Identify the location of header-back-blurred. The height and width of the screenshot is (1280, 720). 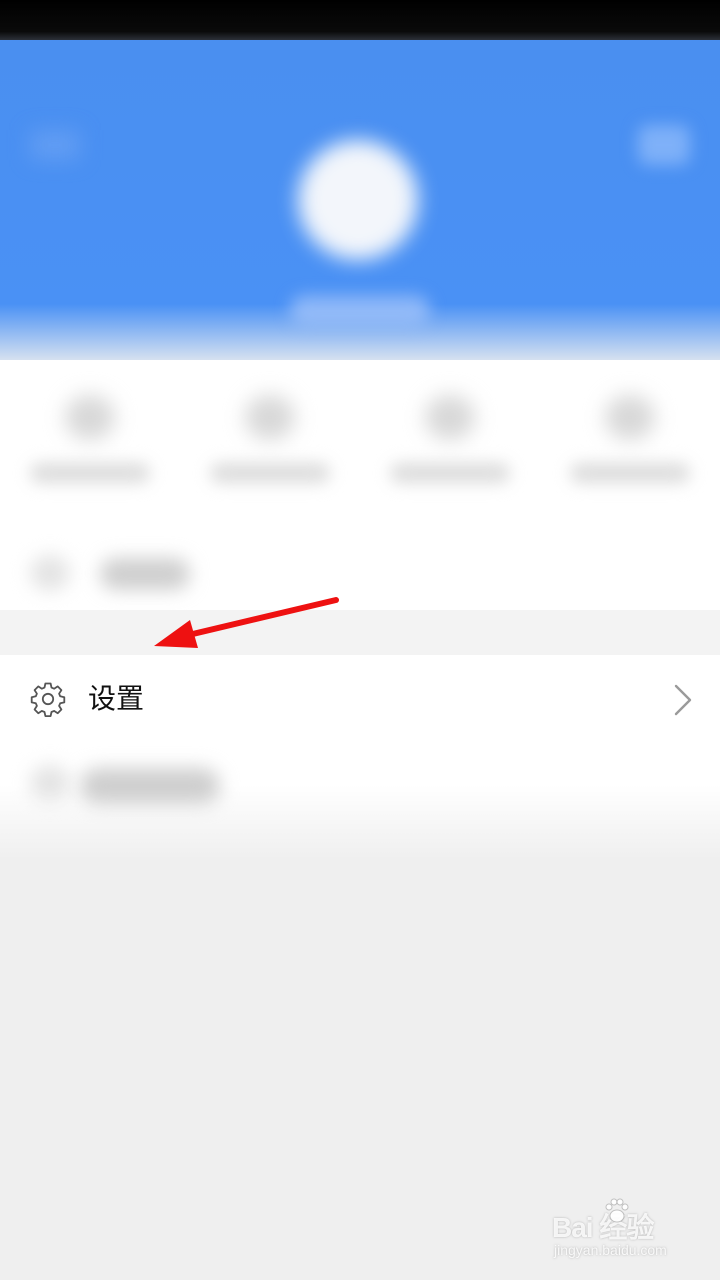
(55, 145).